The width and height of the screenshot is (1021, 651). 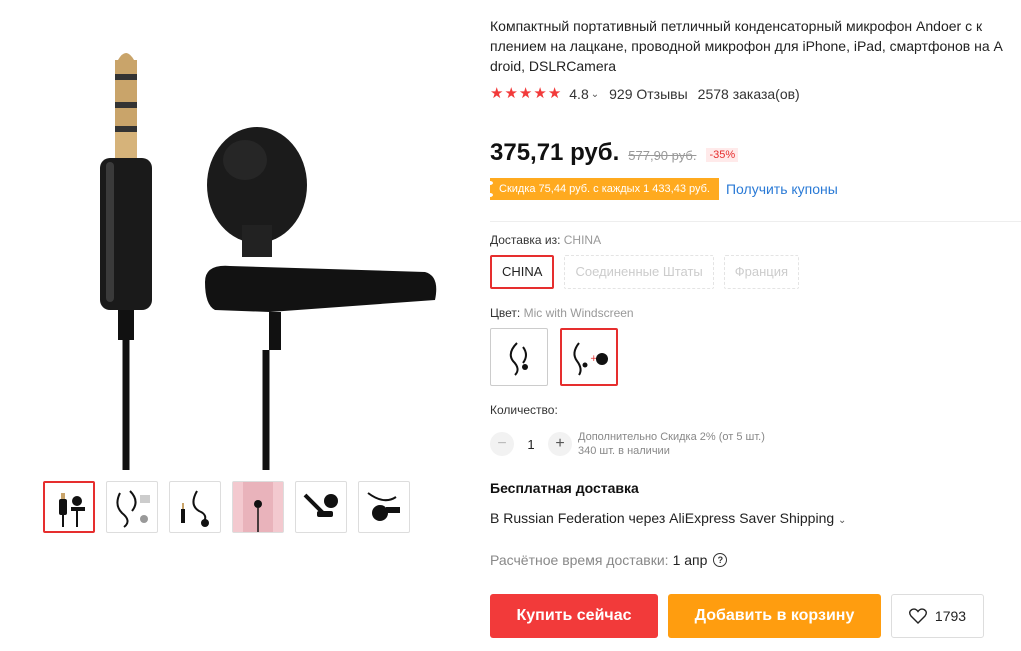 I want to click on delivery-estimate: Расчётное время доставки: 1 апр ?, so click(x=609, y=560).